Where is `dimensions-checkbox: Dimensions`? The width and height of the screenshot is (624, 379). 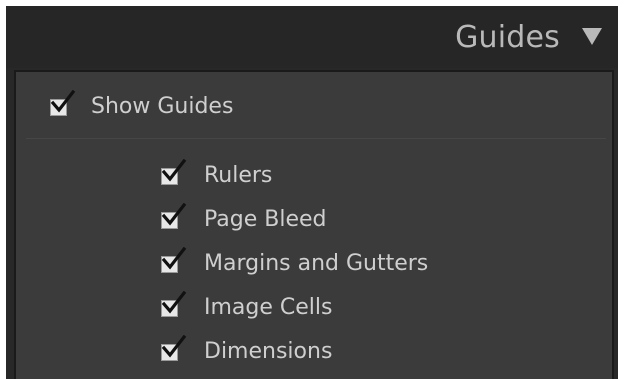 dimensions-checkbox: Dimensions is located at coordinates (247, 349).